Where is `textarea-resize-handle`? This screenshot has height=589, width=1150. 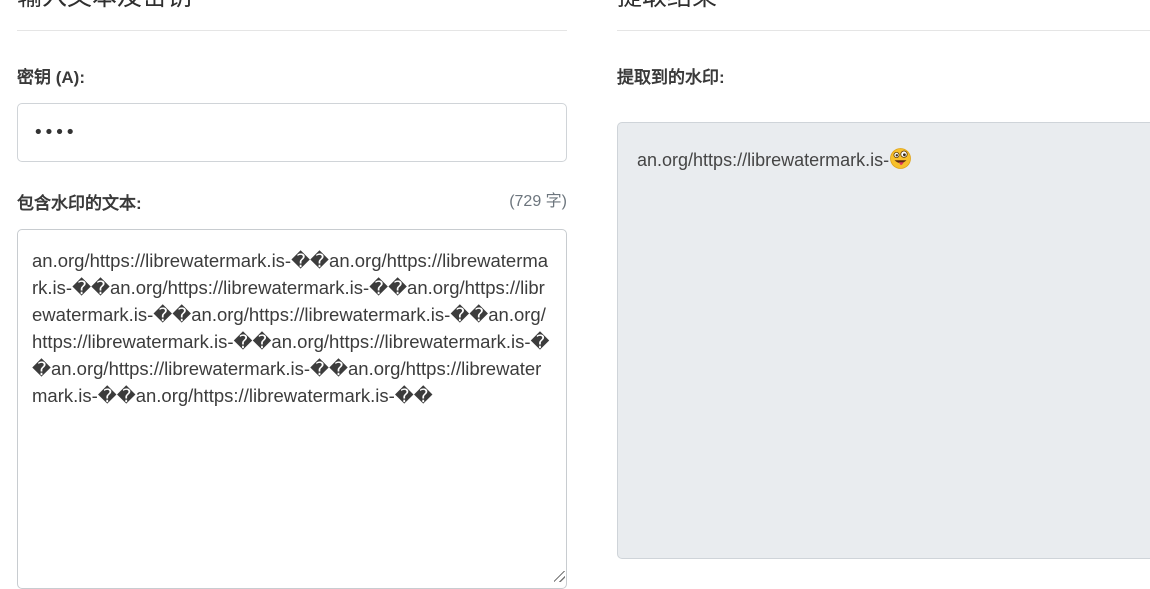
textarea-resize-handle is located at coordinates (559, 576).